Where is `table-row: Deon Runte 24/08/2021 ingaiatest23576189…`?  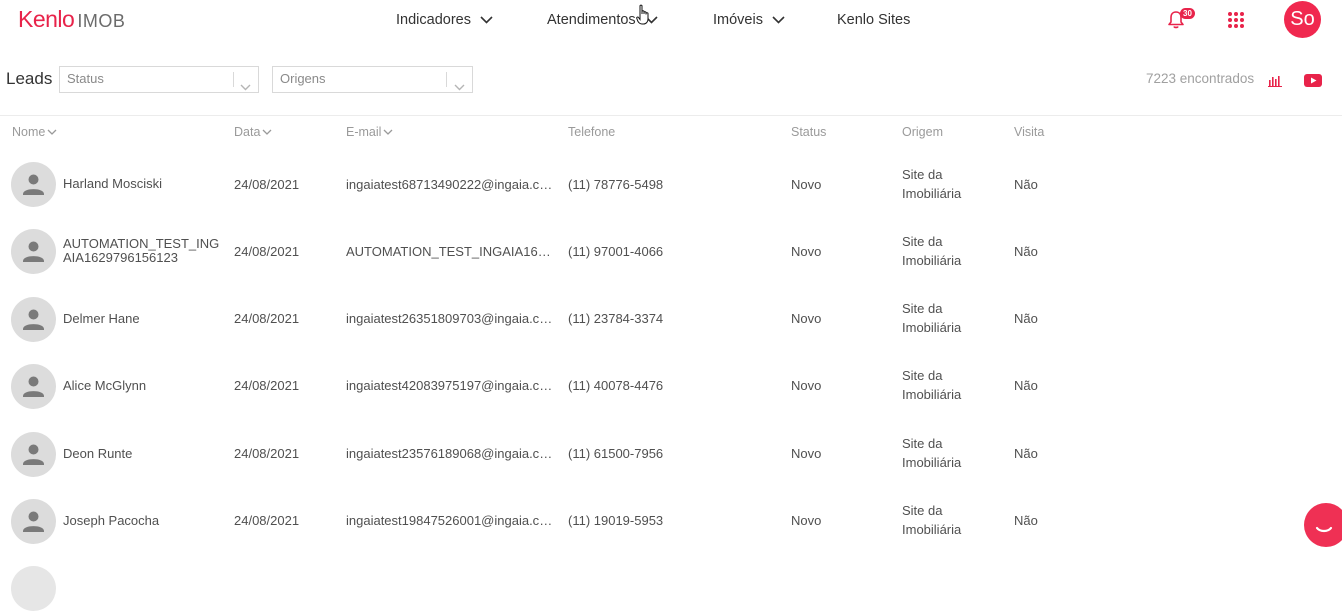
table-row: Deon Runte 24/08/2021 ingaiatest23576189… is located at coordinates (671, 465).